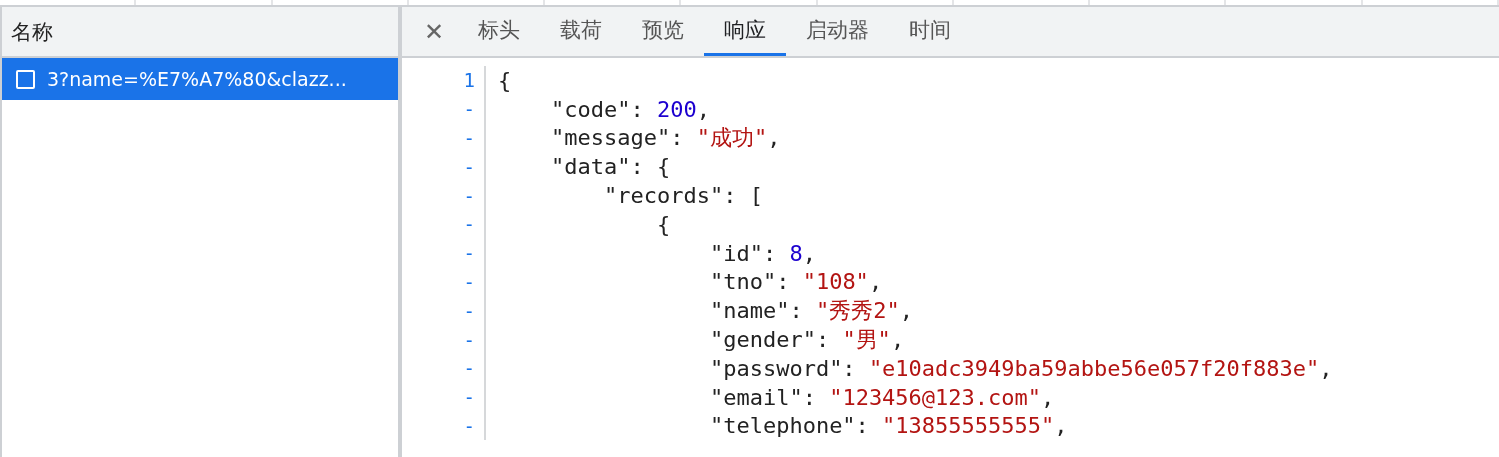 Image resolution: width=1499 pixels, height=457 pixels. Describe the element at coordinates (806, 339) in the screenshot. I see `code-line: "gender": "男",` at that location.